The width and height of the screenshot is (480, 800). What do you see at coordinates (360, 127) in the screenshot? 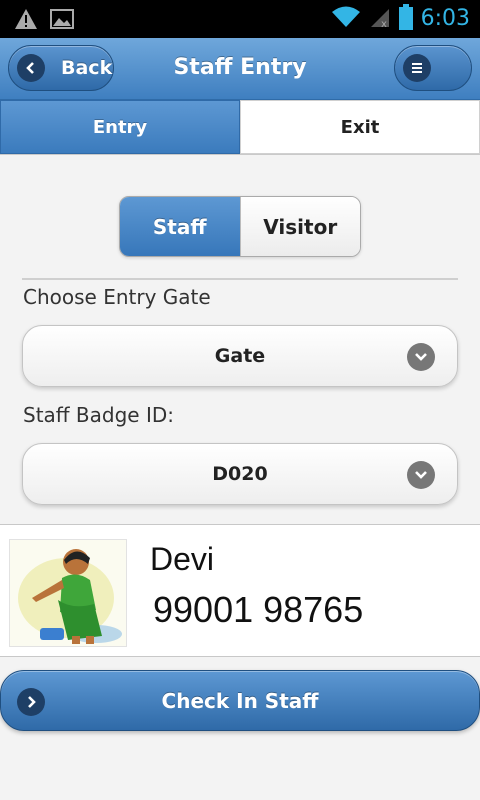
I see `tab-exit: Exit` at bounding box center [360, 127].